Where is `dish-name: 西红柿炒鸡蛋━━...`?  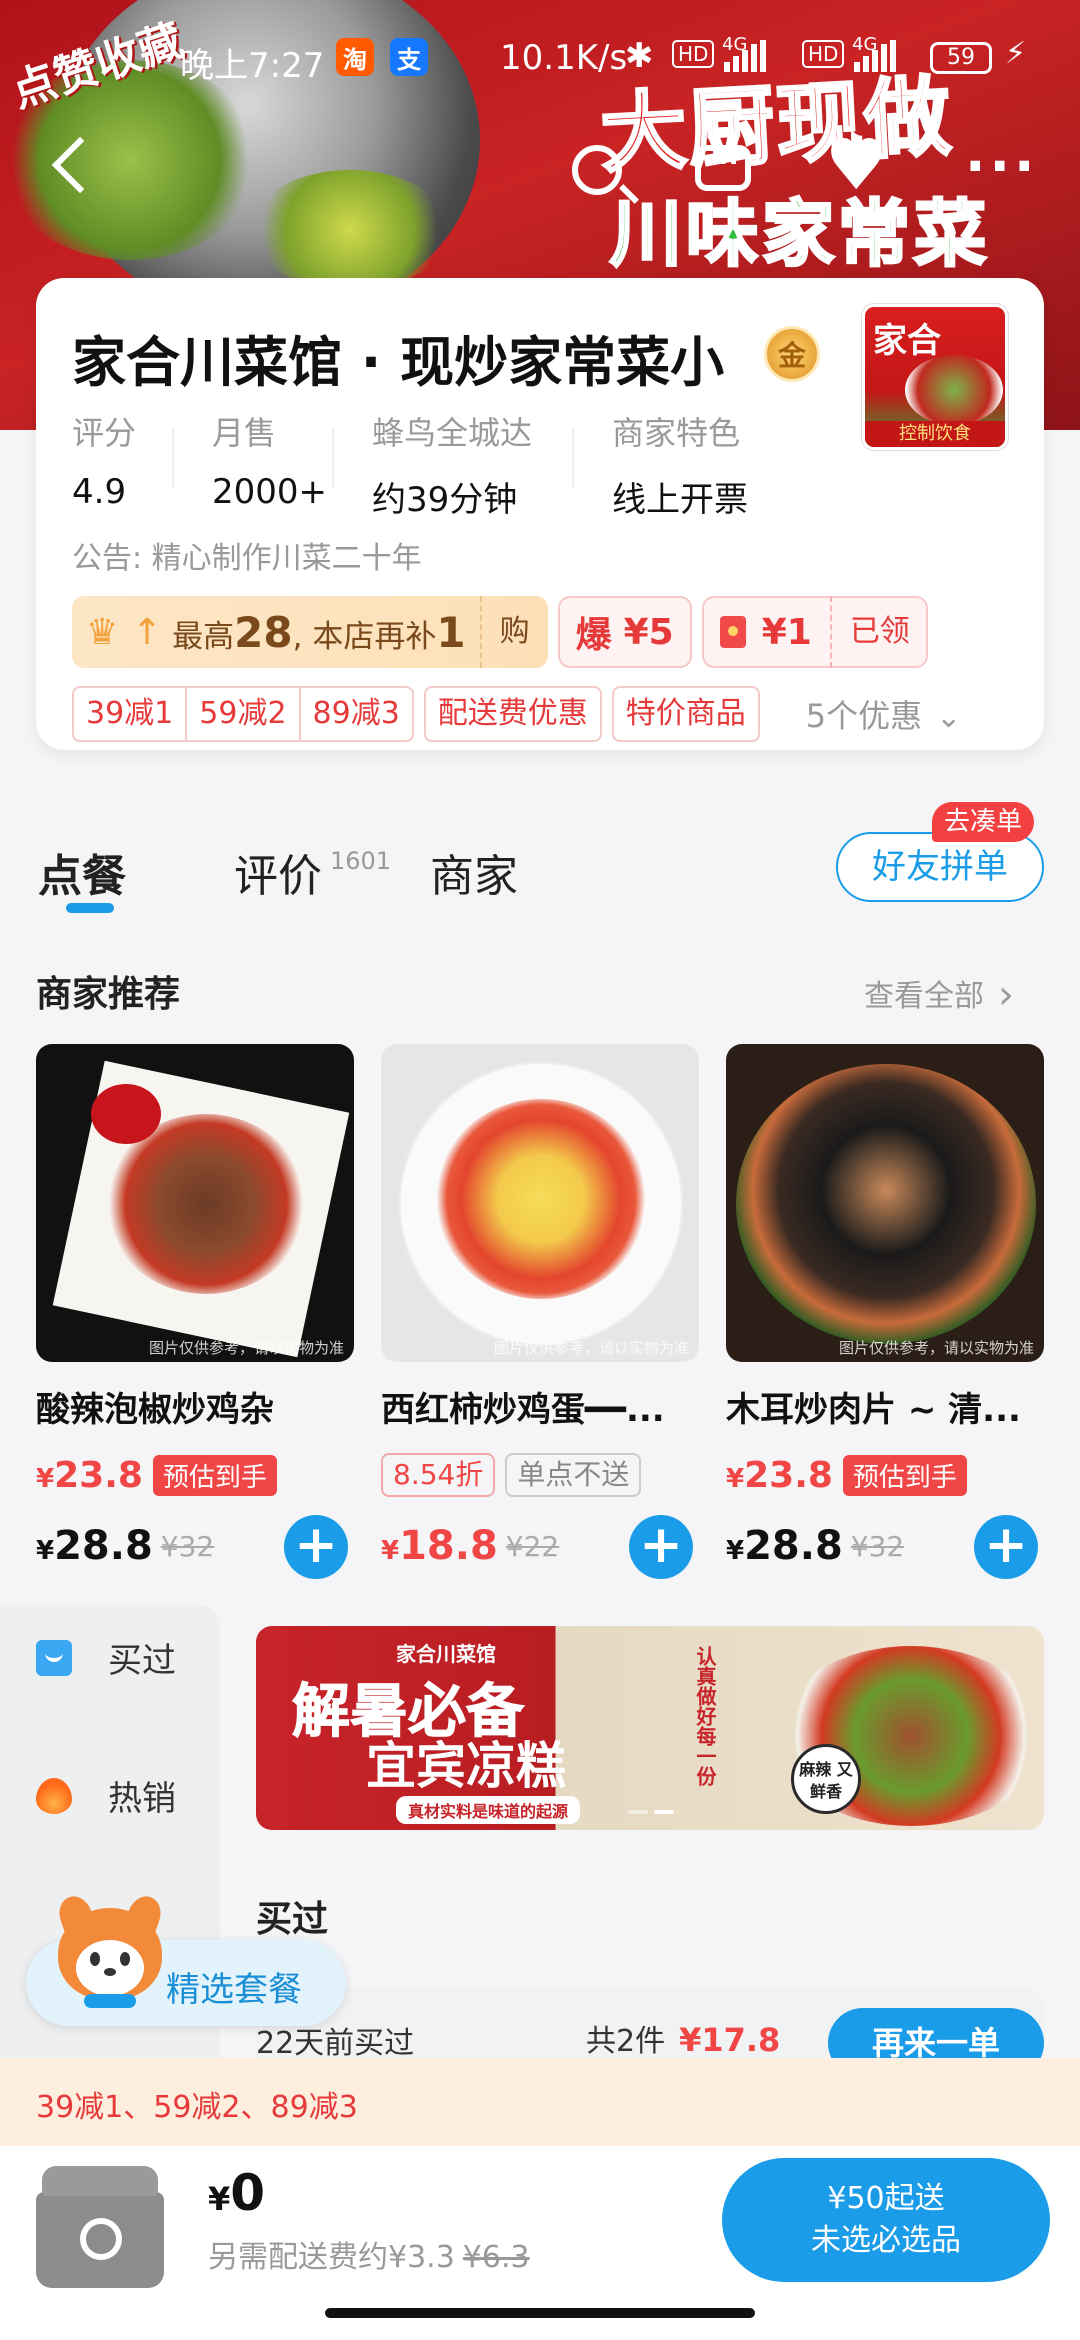
dish-name: 西红柿炒鸡蛋━━... is located at coordinates (523, 1410).